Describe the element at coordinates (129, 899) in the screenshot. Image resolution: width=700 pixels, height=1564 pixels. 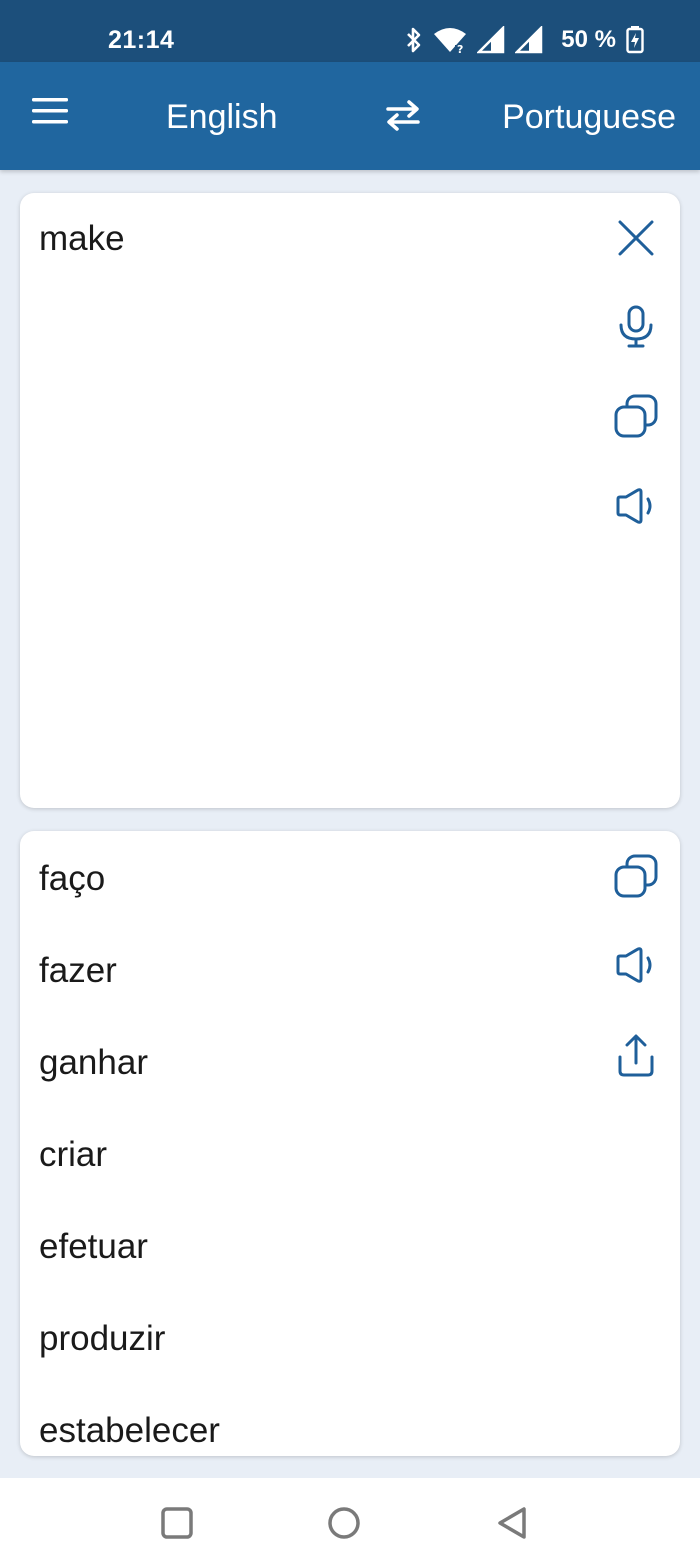
I see `translation-result: faço` at that location.